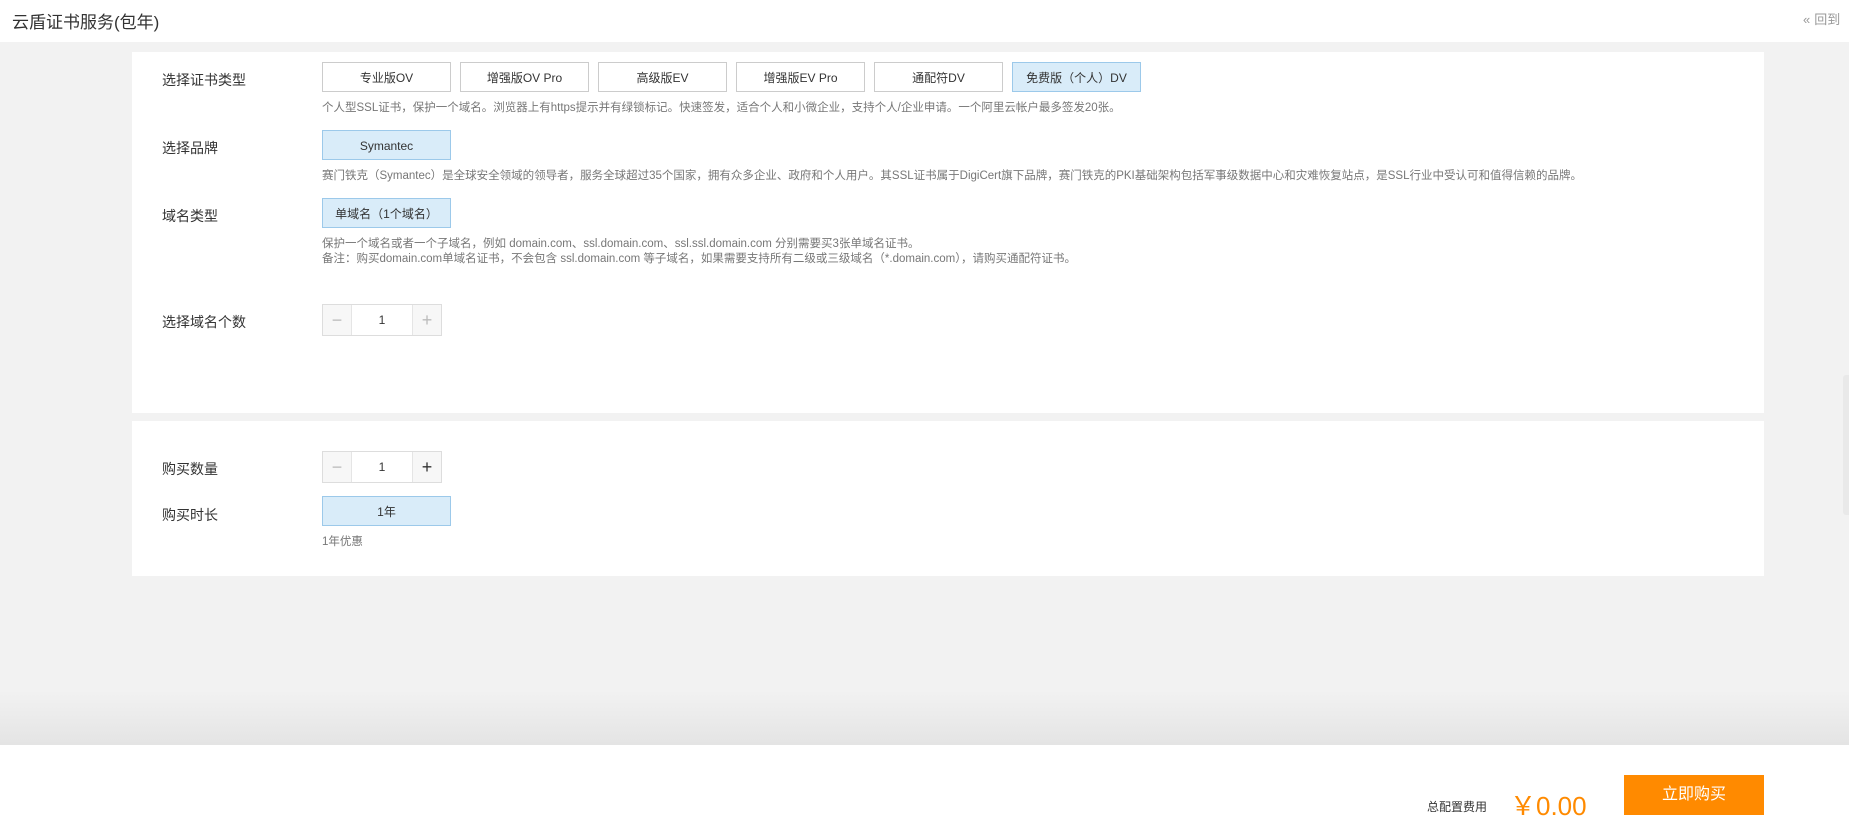 This screenshot has height=826, width=1849. Describe the element at coordinates (204, 322) in the screenshot. I see `domain-count-label: 选择域名个数` at that location.